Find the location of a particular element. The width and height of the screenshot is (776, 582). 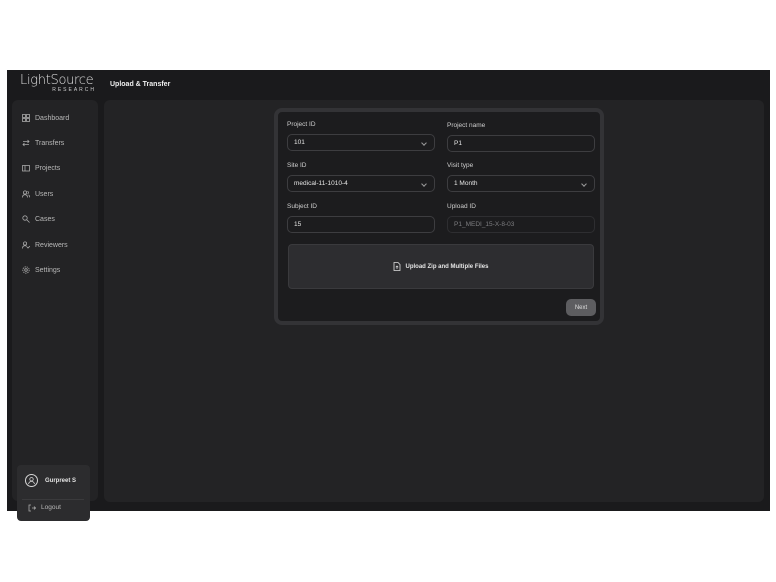

file-upload-dropzone: Upload Zip and Multiple Files is located at coordinates (441, 266).